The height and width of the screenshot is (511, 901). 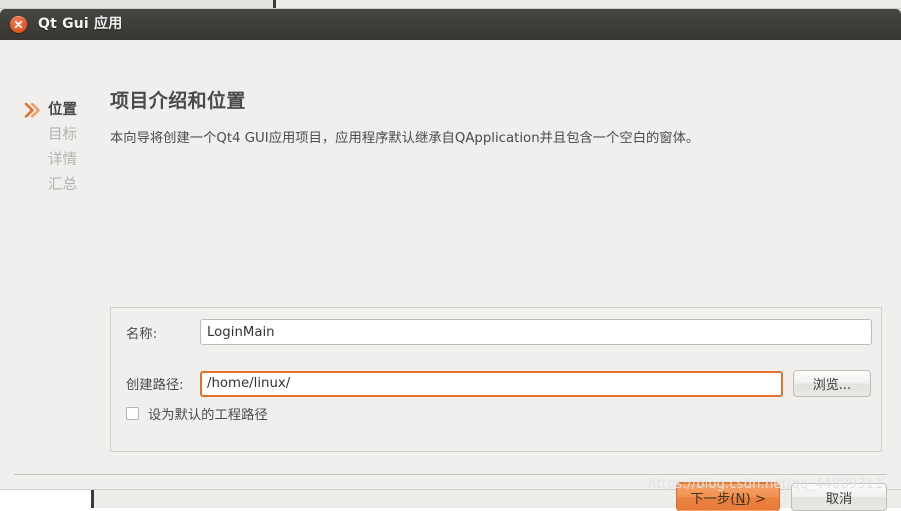 I want to click on chevron-right-icon, so click(x=34, y=110).